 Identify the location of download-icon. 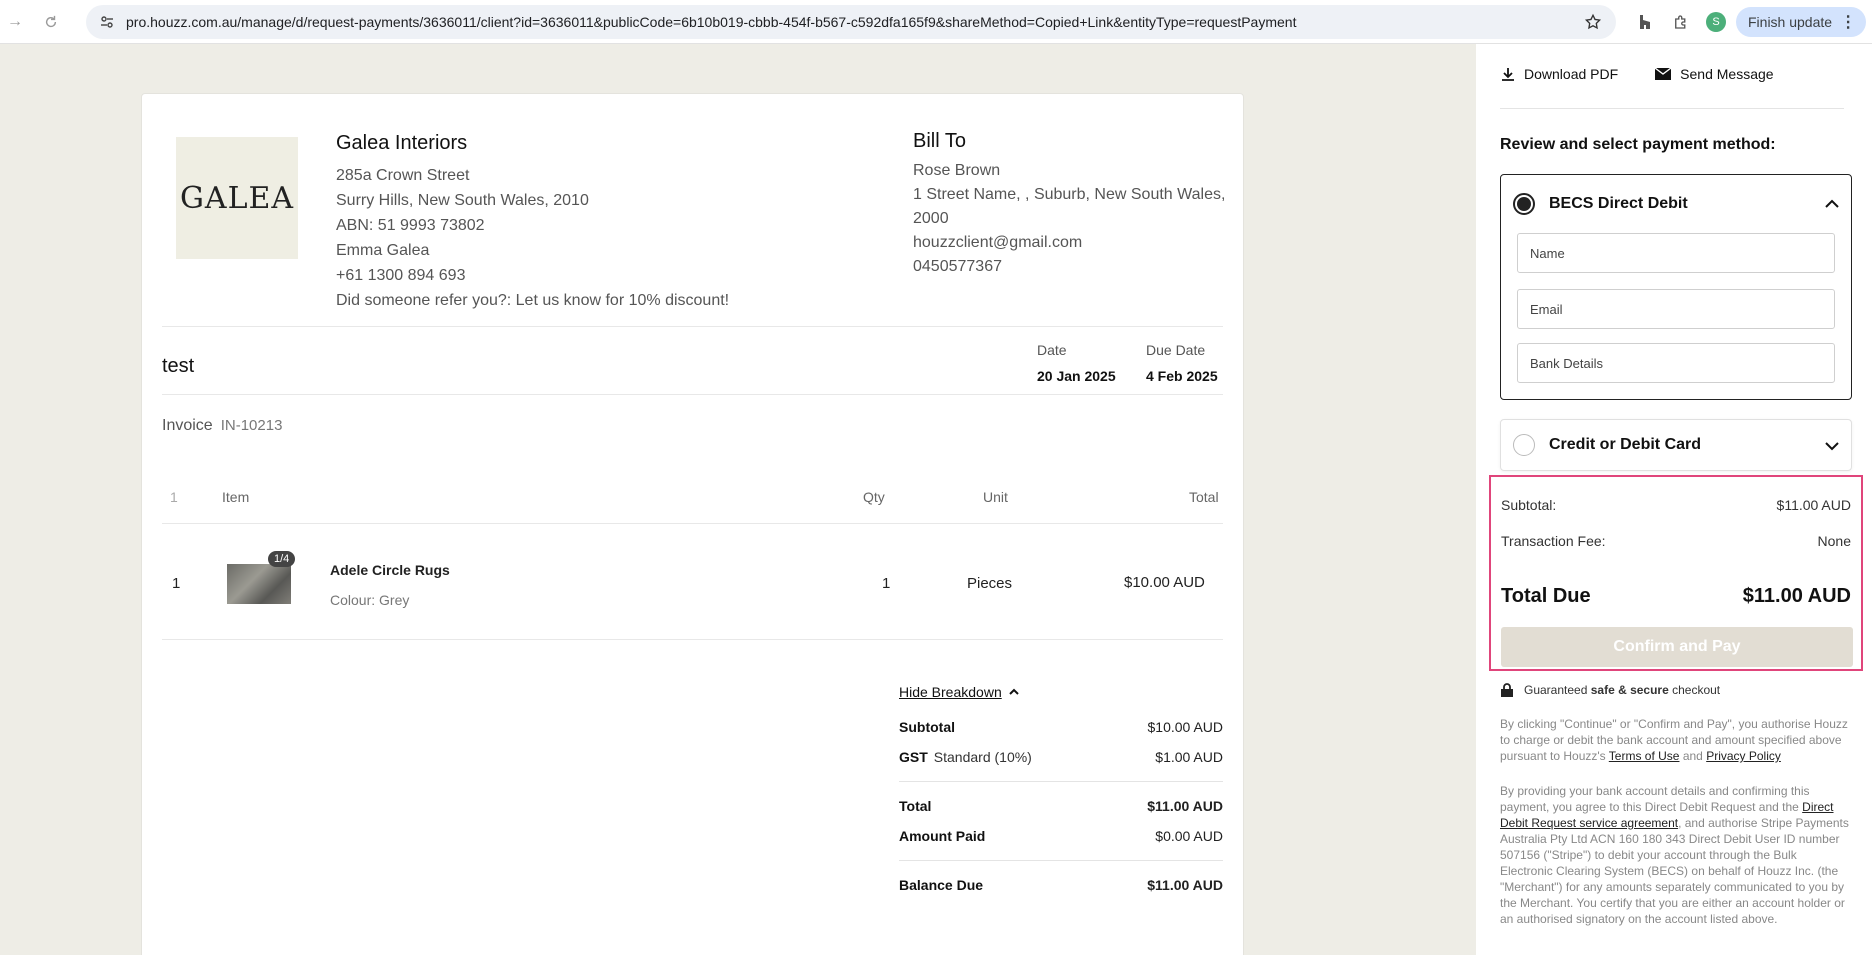
(1508, 74).